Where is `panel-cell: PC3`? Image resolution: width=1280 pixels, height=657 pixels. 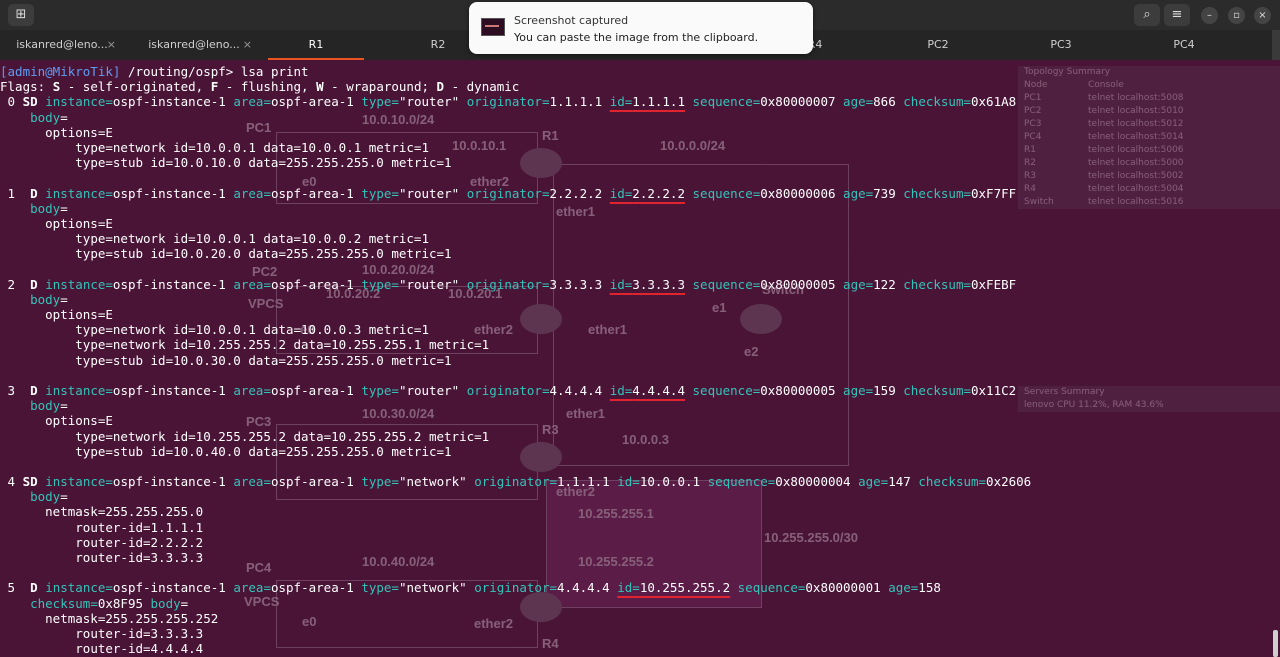
panel-cell: PC3 is located at coordinates (1033, 124).